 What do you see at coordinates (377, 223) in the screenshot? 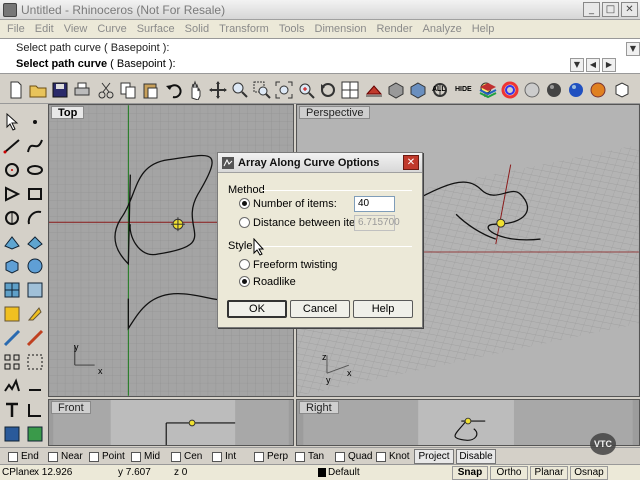
I see `distance-between-items-input: 6.715700` at bounding box center [377, 223].